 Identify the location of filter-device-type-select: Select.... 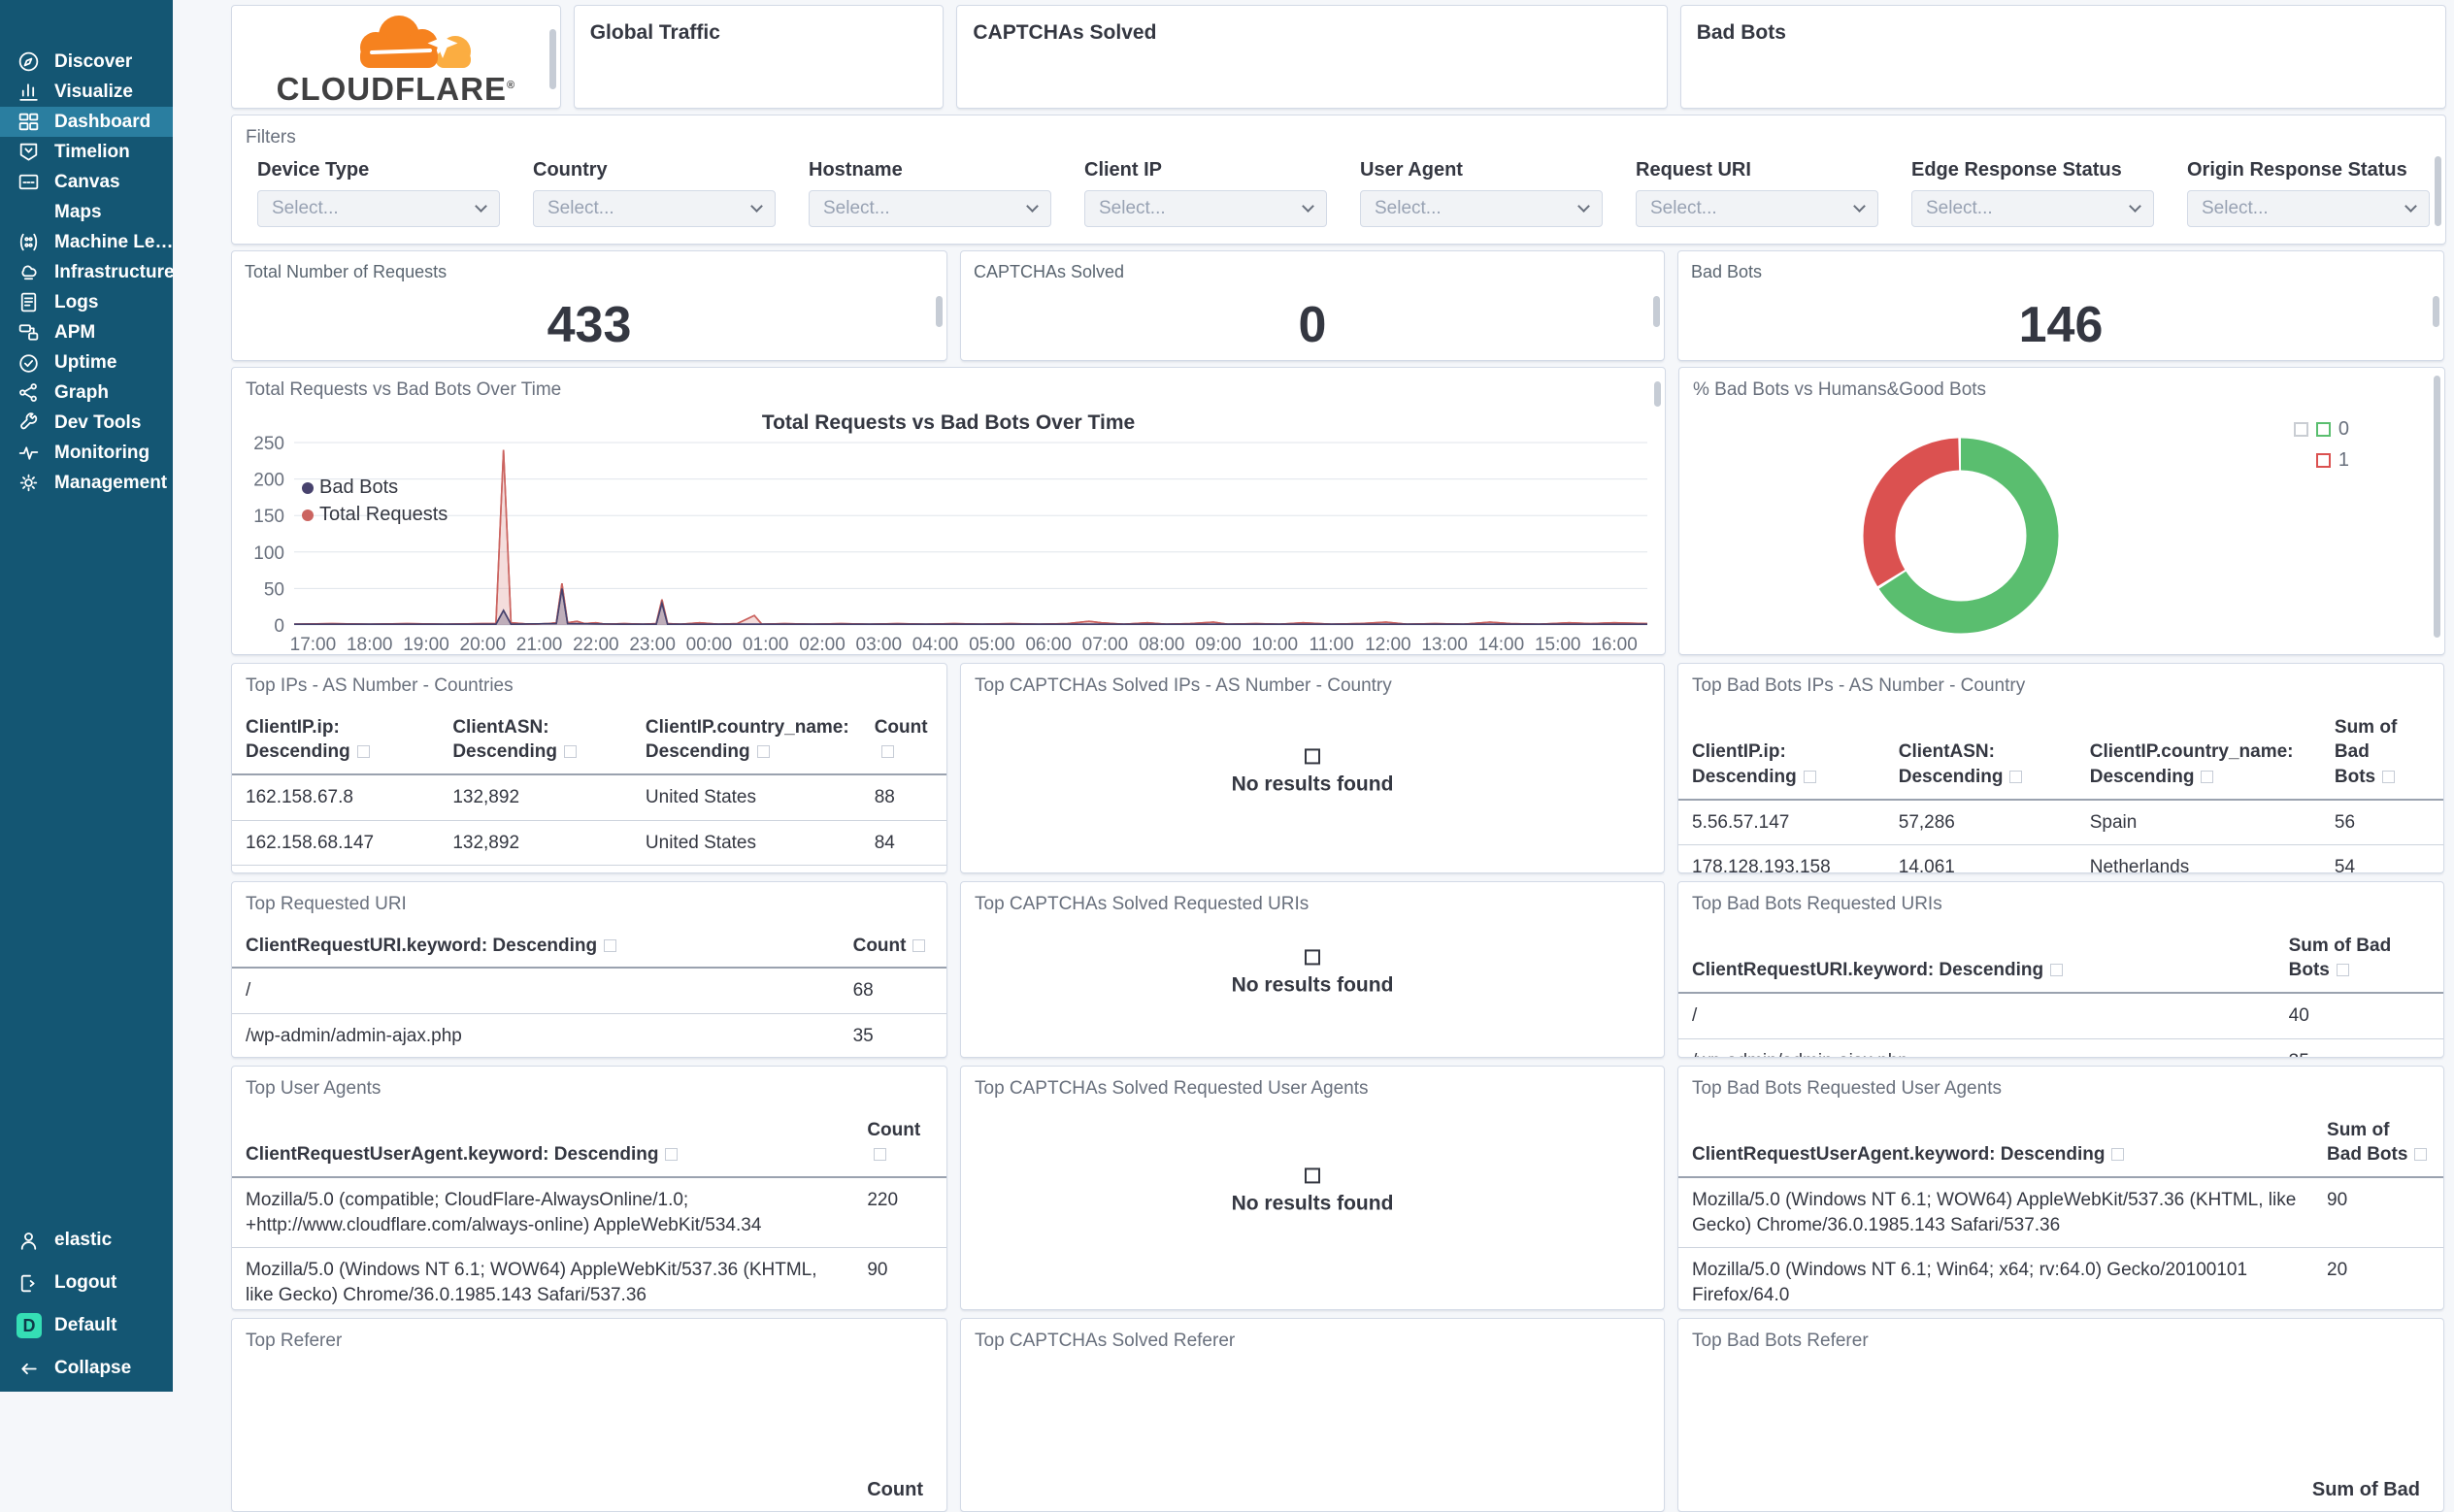
(378, 208).